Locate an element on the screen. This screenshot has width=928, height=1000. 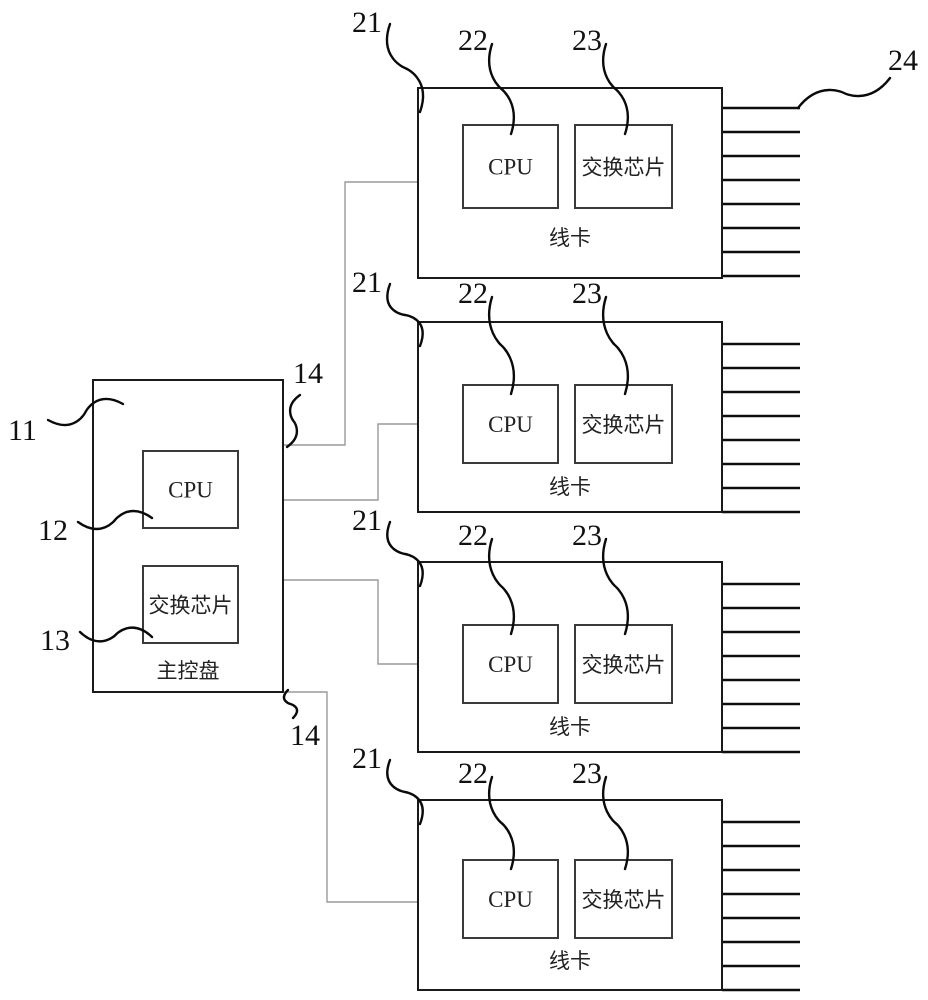
leader-ref-14-lower is located at coordinates (290, 704).